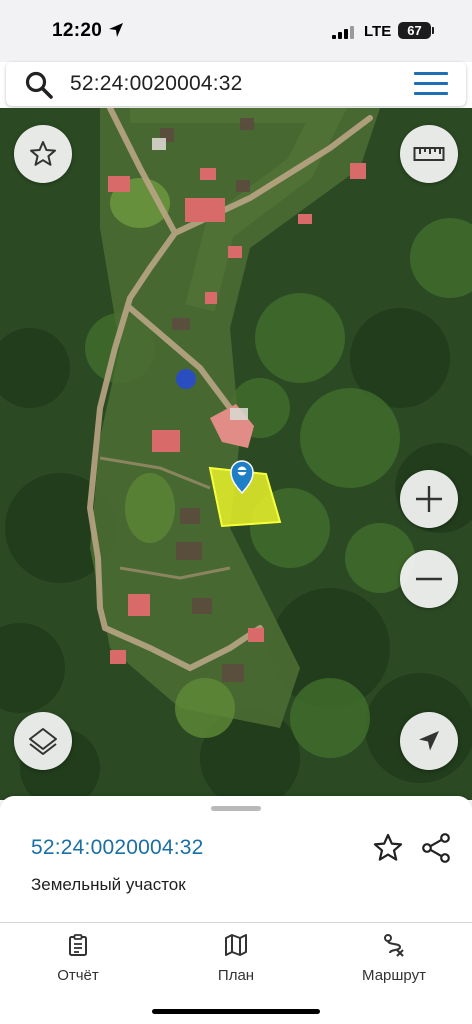 This screenshot has width=472, height=1024. I want to click on tab-route: Маршрут, so click(394, 958).